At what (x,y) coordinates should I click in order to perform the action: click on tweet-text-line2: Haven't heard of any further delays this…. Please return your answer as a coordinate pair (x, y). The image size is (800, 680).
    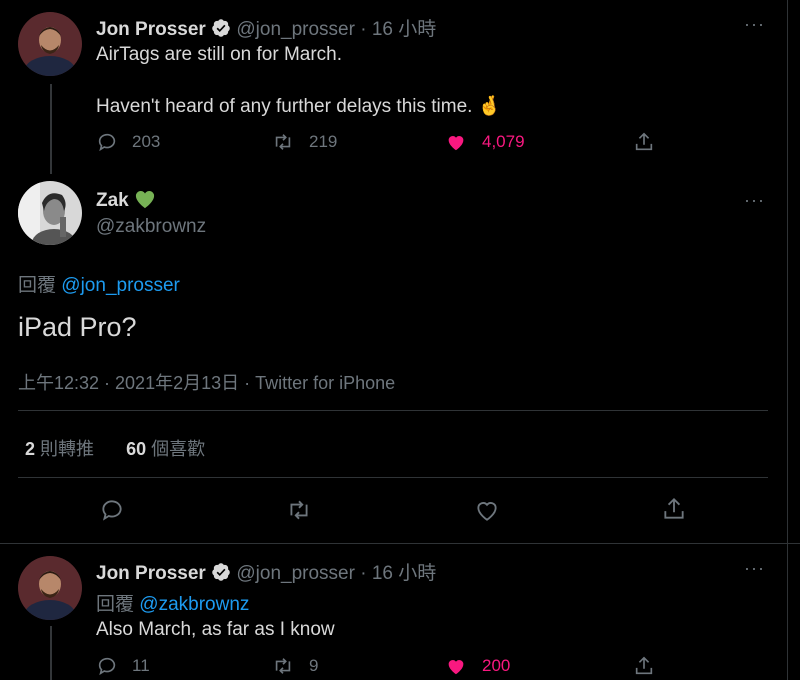
    Looking at the image, I should click on (299, 106).